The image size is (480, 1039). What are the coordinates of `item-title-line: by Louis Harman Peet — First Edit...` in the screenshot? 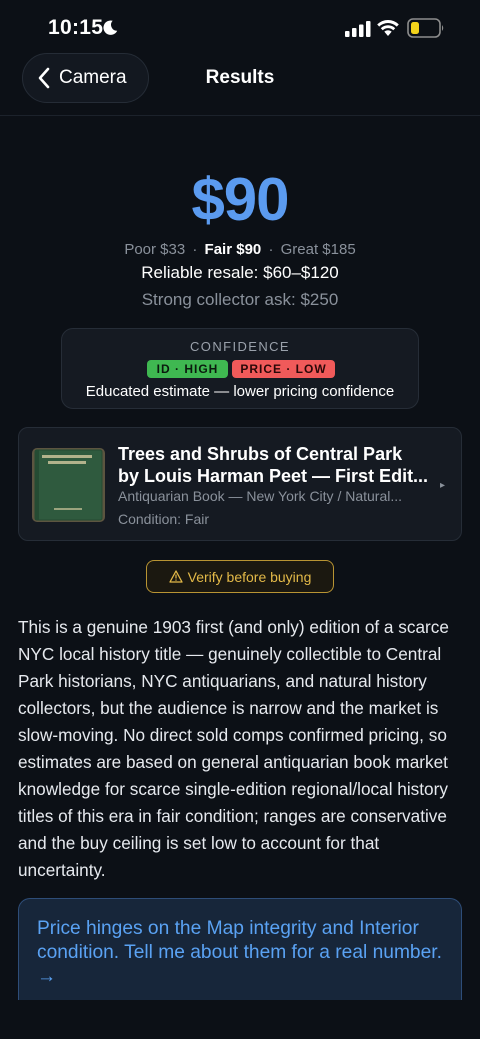 It's located at (273, 476).